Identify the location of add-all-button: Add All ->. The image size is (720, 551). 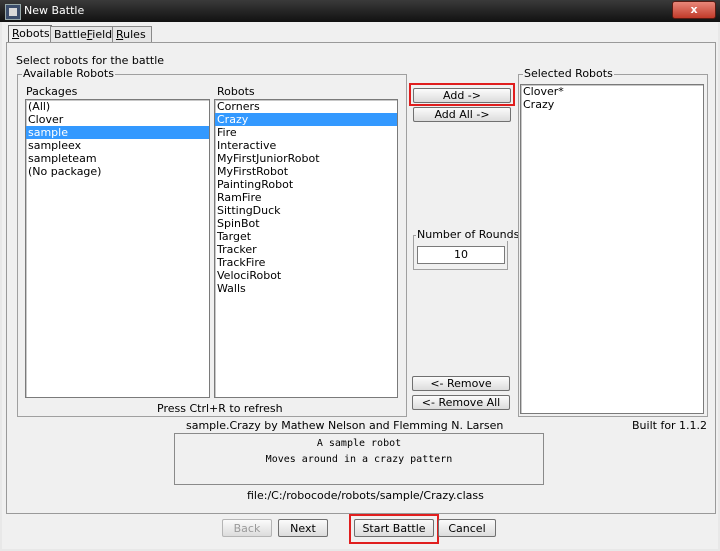
(462, 114).